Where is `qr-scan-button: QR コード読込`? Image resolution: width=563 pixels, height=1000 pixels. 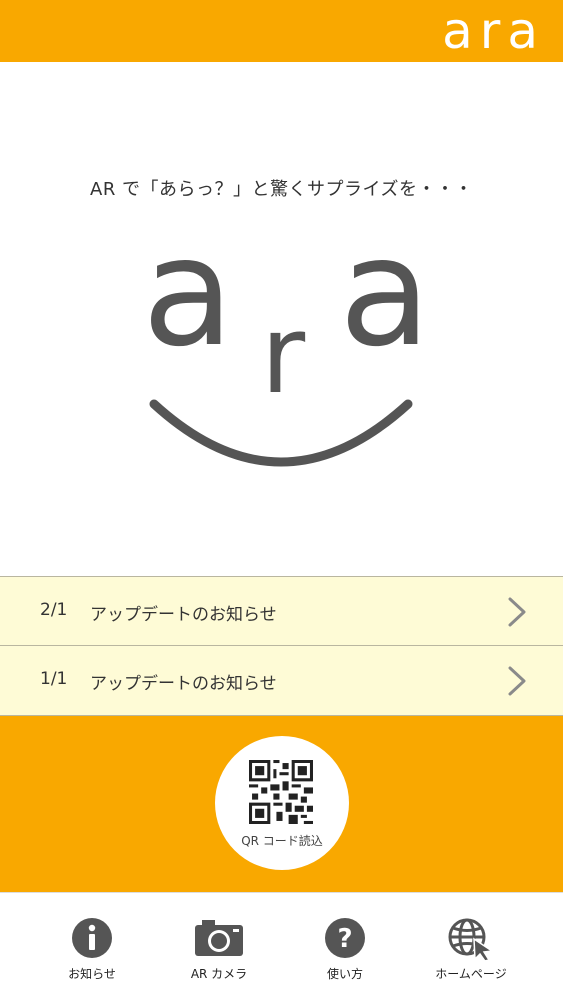
qr-scan-button: QR コード読込 is located at coordinates (282, 803).